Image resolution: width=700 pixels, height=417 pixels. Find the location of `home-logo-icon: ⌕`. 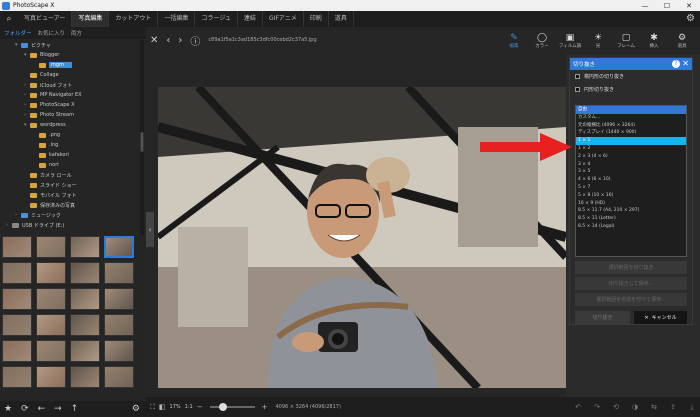

home-logo-icon: ⌕ is located at coordinates (9, 19).